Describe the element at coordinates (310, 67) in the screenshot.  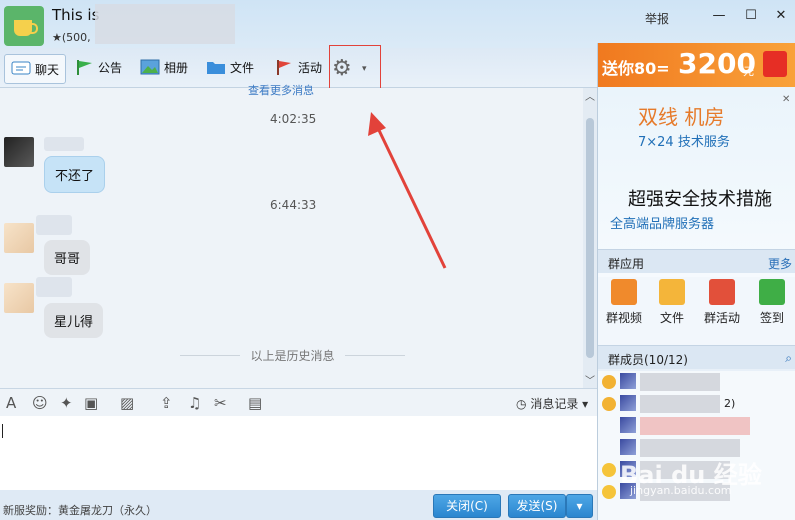
I see `tab-activity-label: 活动` at that location.